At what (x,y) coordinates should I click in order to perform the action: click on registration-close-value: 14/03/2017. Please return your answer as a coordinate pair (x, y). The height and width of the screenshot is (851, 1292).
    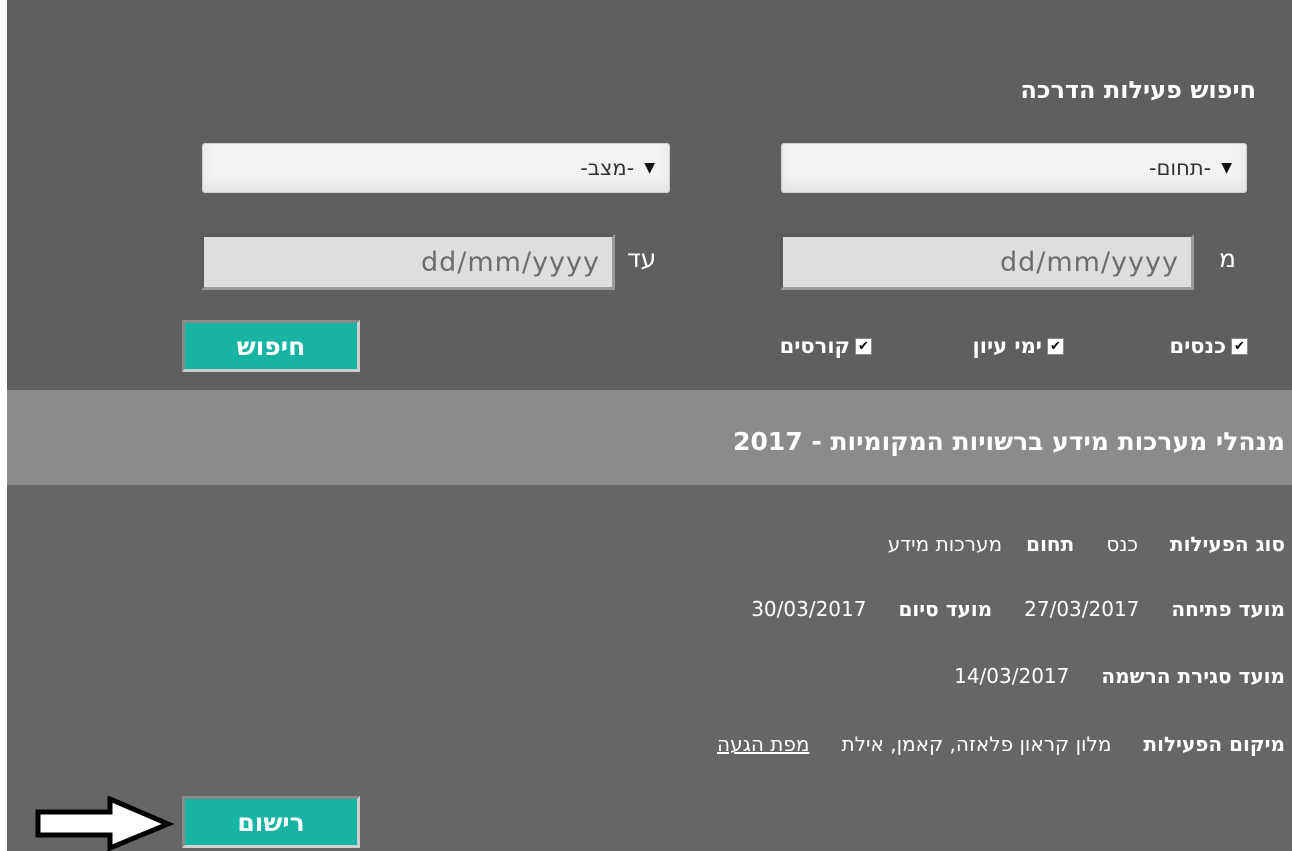
    Looking at the image, I should click on (1012, 676).